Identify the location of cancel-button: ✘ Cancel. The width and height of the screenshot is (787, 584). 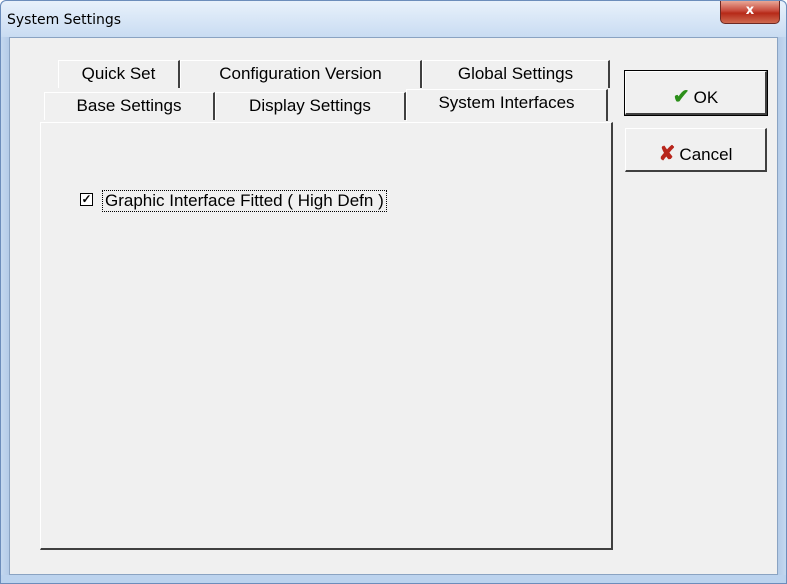
(696, 150).